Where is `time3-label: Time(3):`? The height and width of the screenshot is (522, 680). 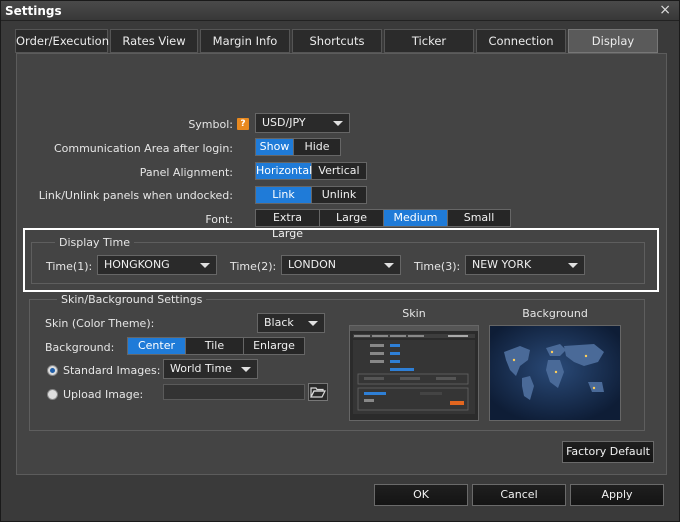
time3-label: Time(3): is located at coordinates (437, 266).